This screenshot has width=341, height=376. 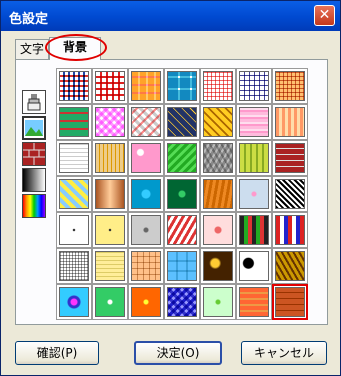 I want to click on confirm-button-label: 確認(P), so click(x=57, y=353).